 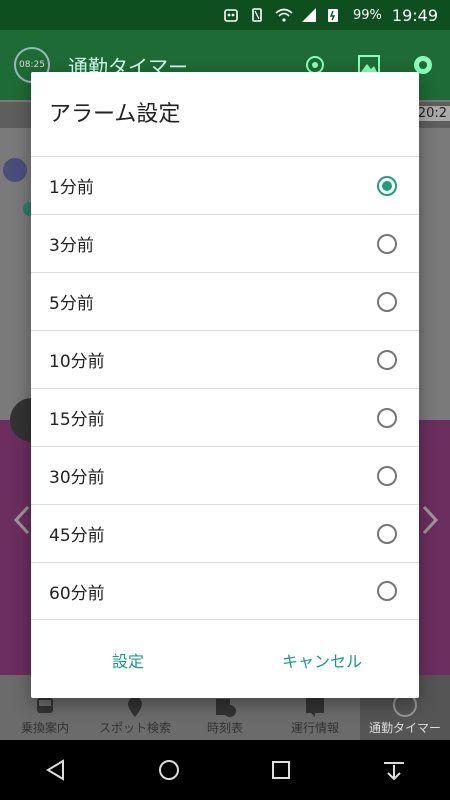 What do you see at coordinates (281, 770) in the screenshot?
I see `recents-icon` at bounding box center [281, 770].